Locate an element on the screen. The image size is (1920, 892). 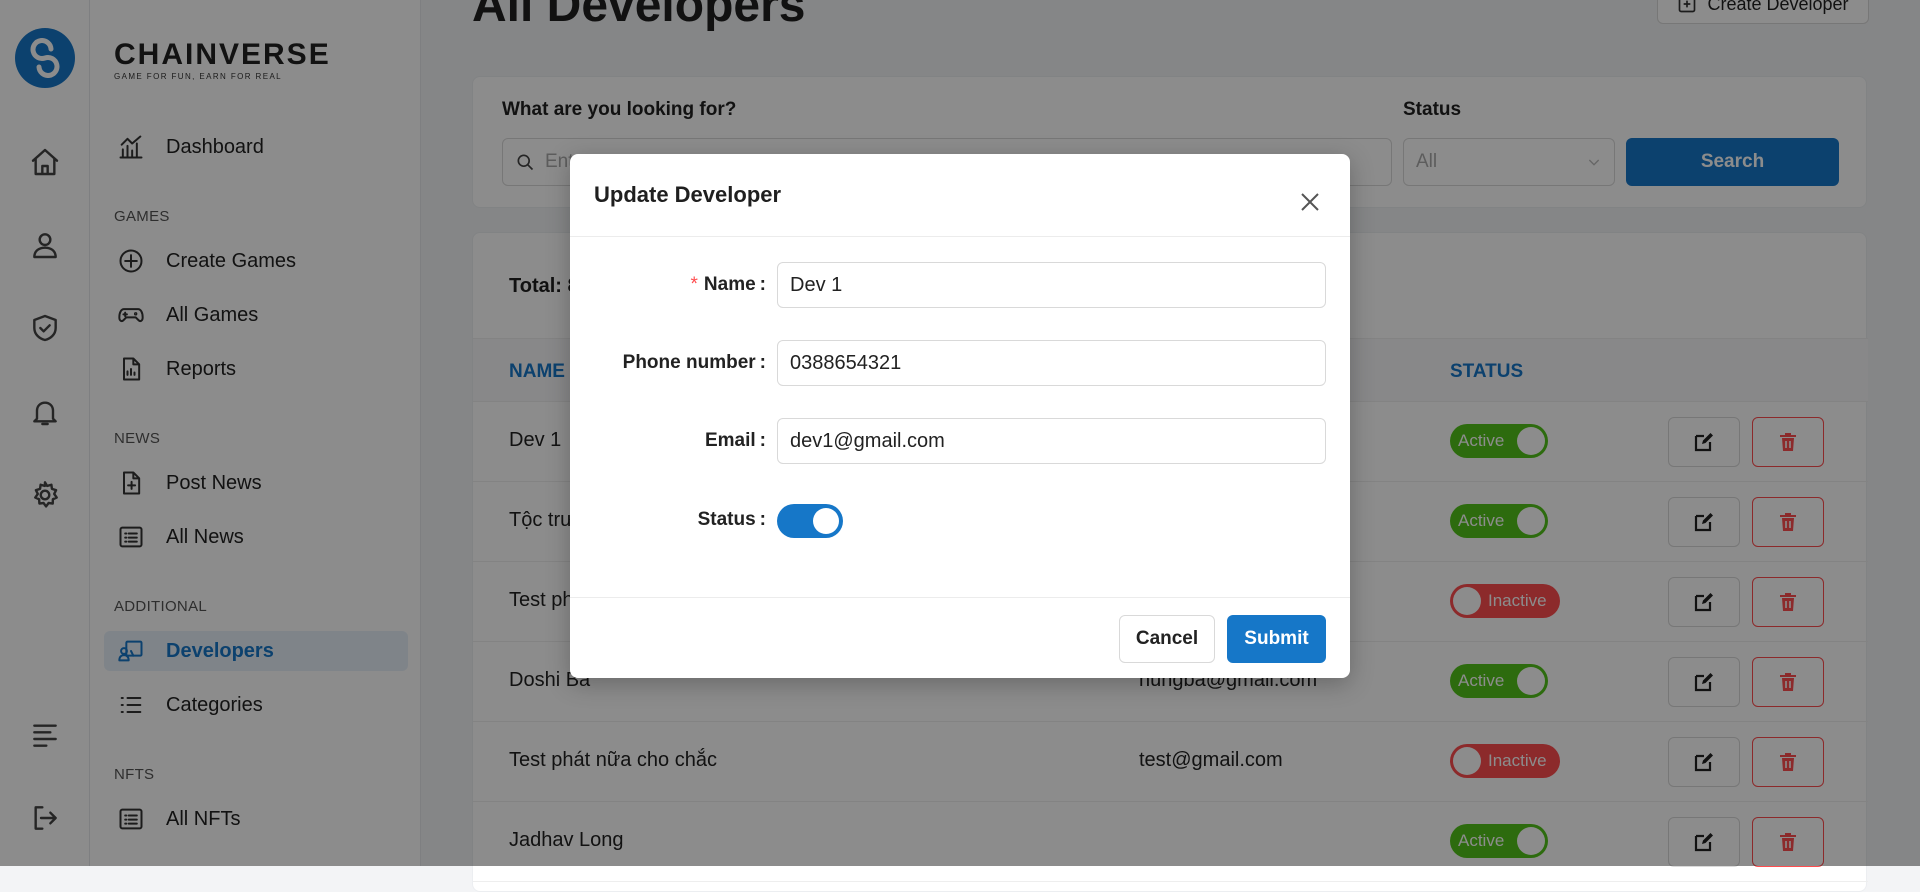
status-toggle is located at coordinates (810, 521).